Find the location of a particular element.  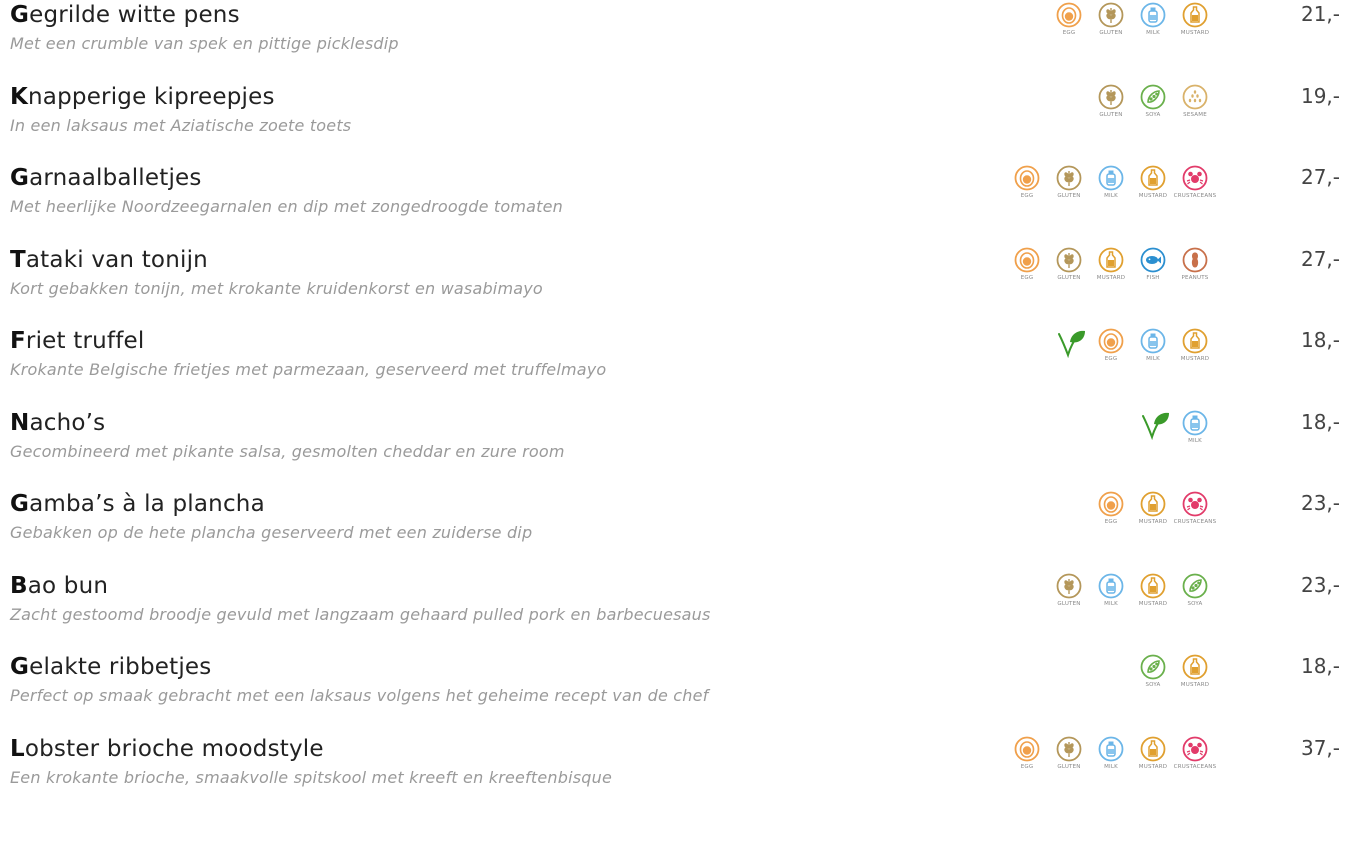

dish-name: Tataki van tonijn is located at coordinates (109, 260).